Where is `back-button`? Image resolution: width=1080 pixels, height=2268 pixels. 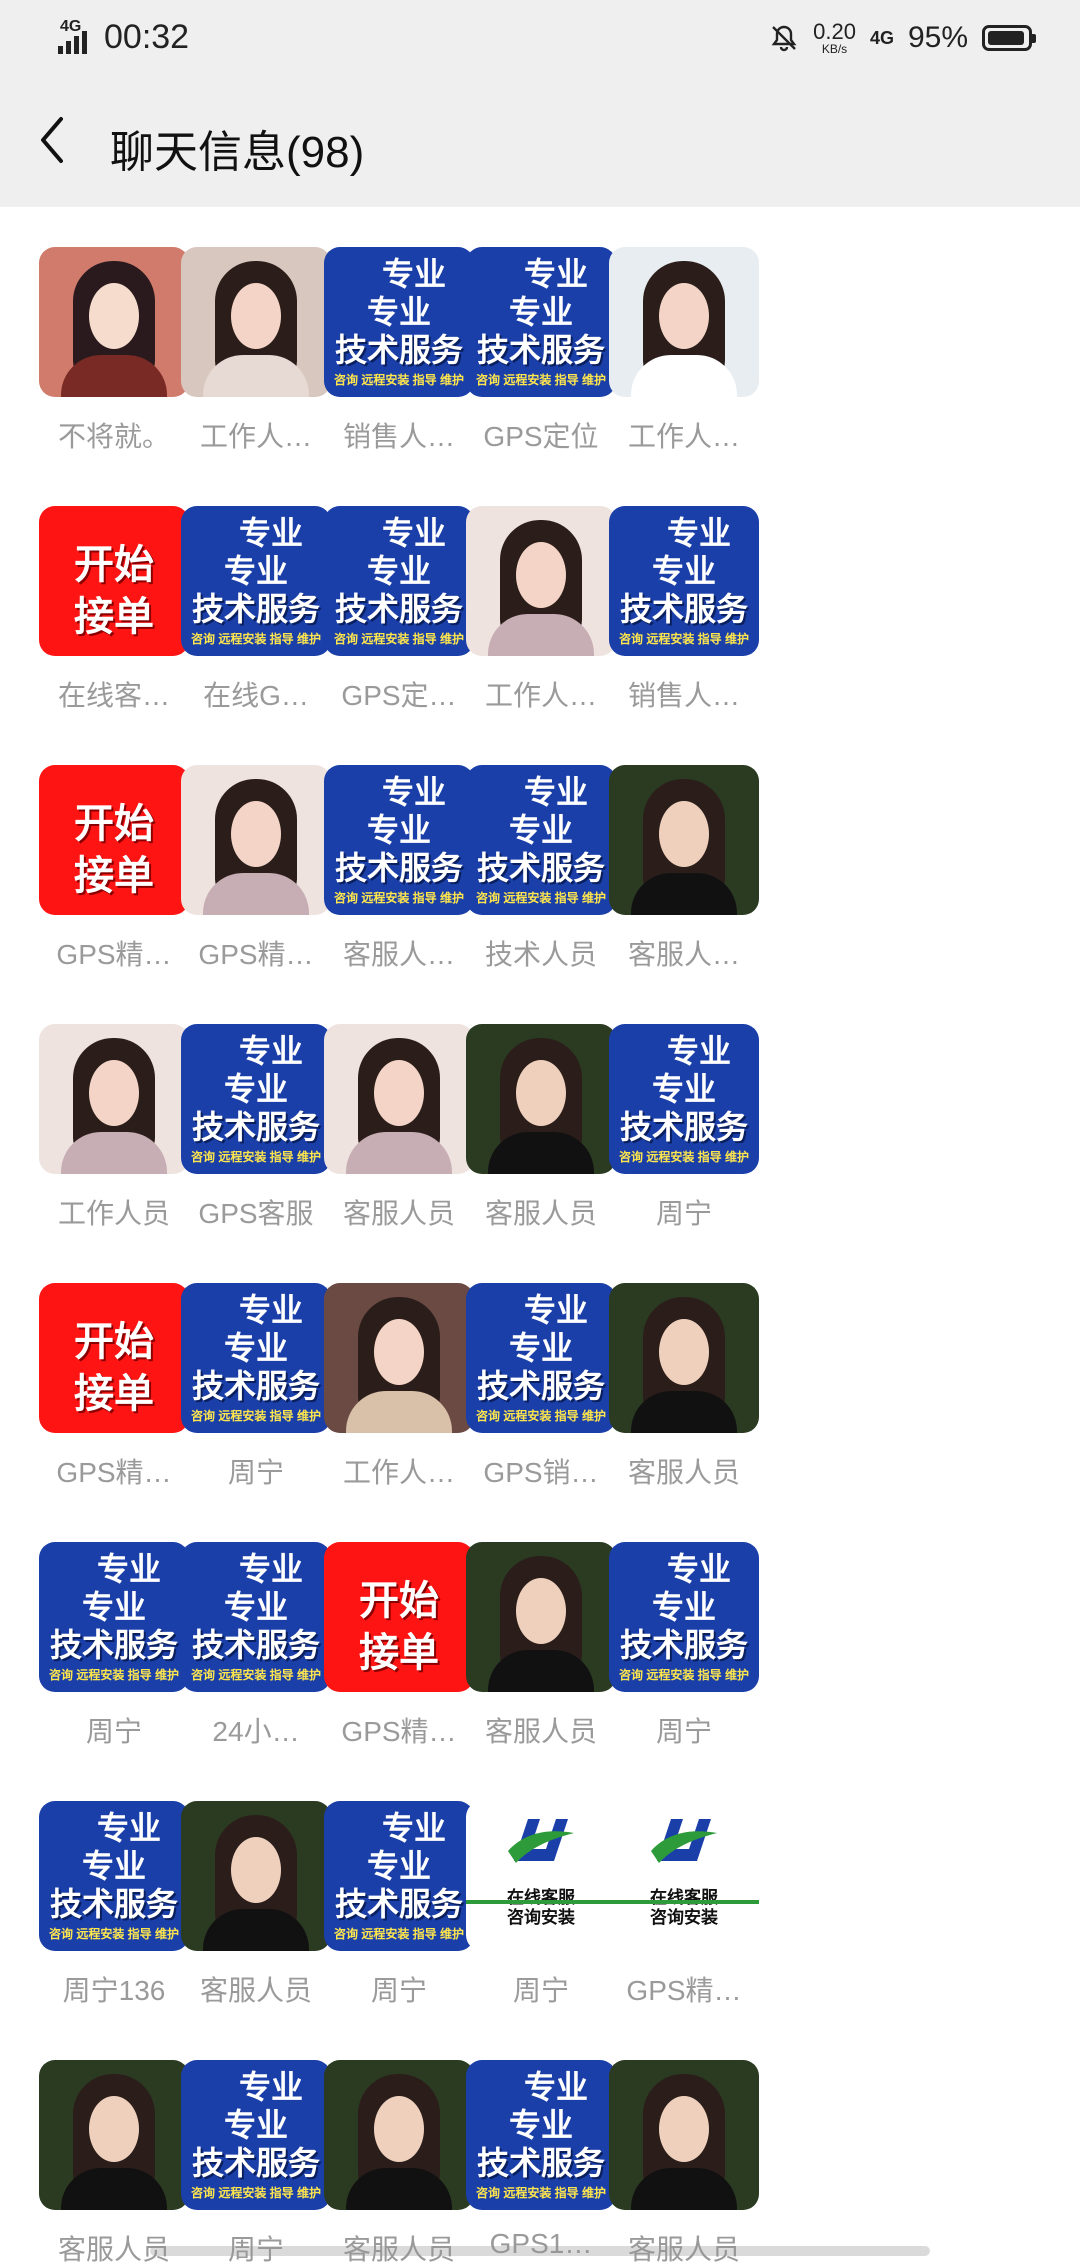 back-button is located at coordinates (52, 140).